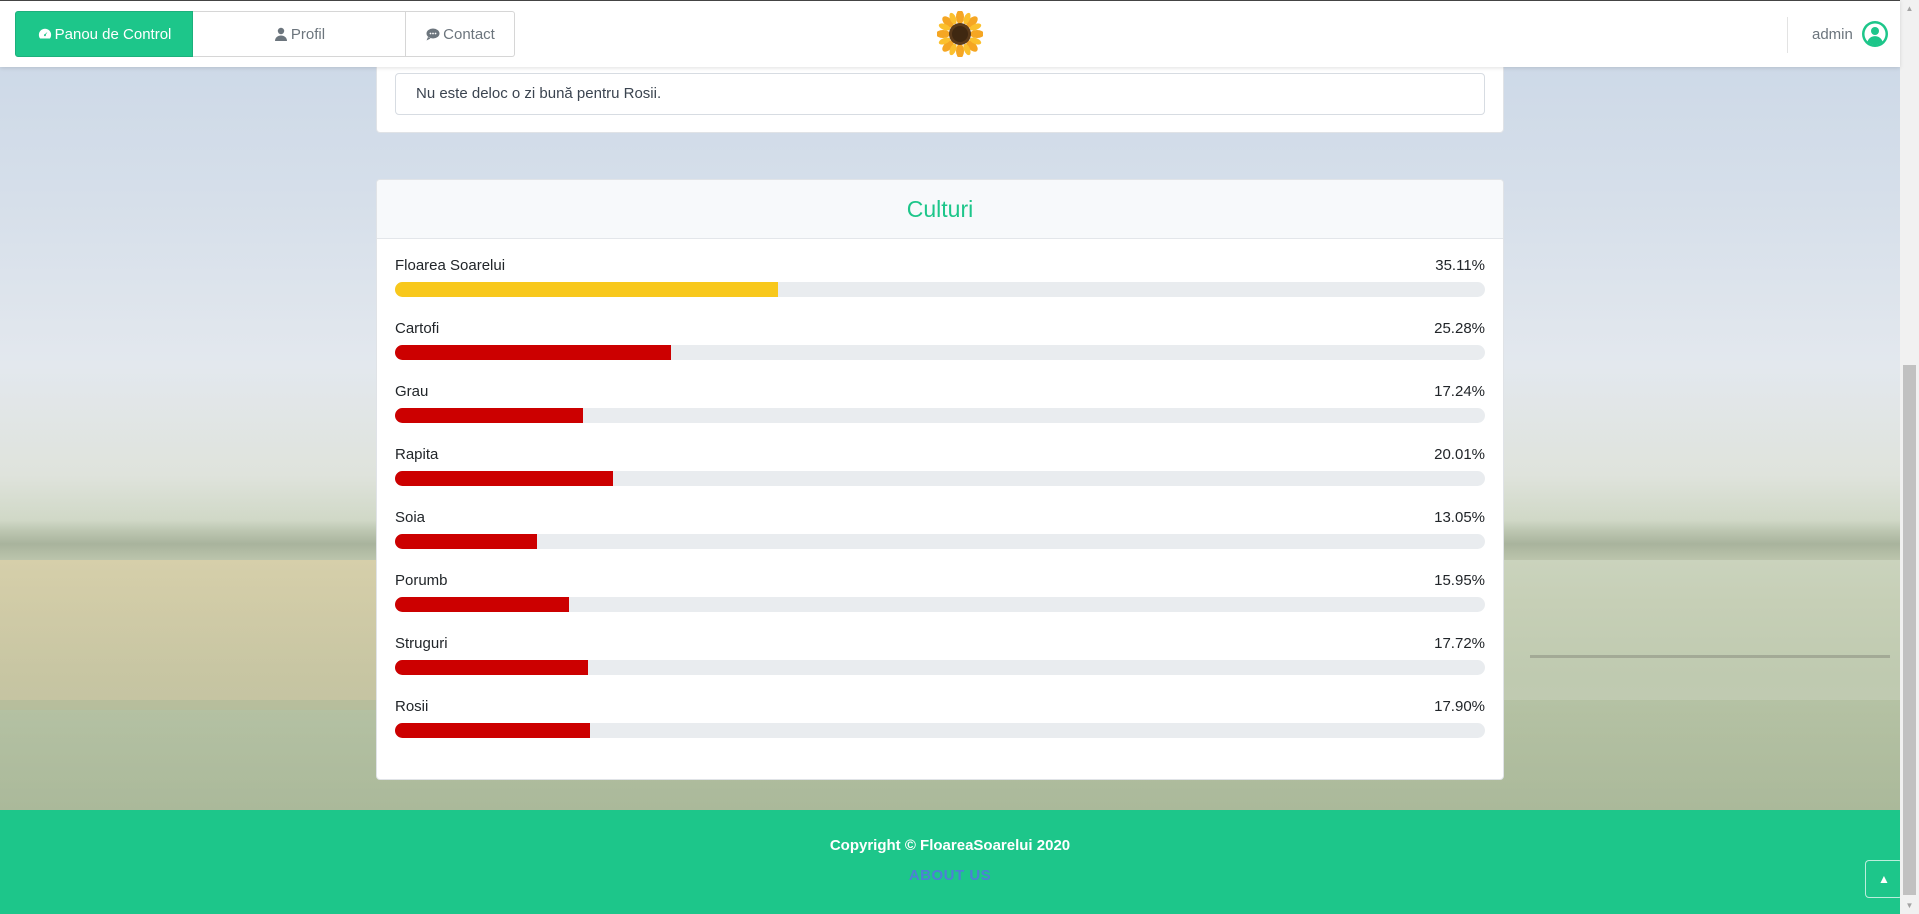  Describe the element at coordinates (1459, 643) in the screenshot. I see `crop-percent: 17.72%` at that location.